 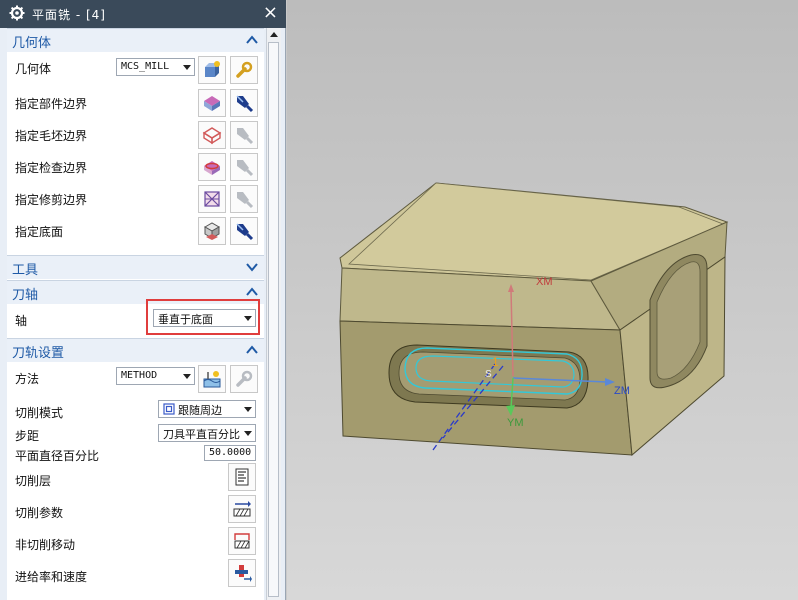 I want to click on section-geometry-title: 几何体, so click(x=32, y=43).